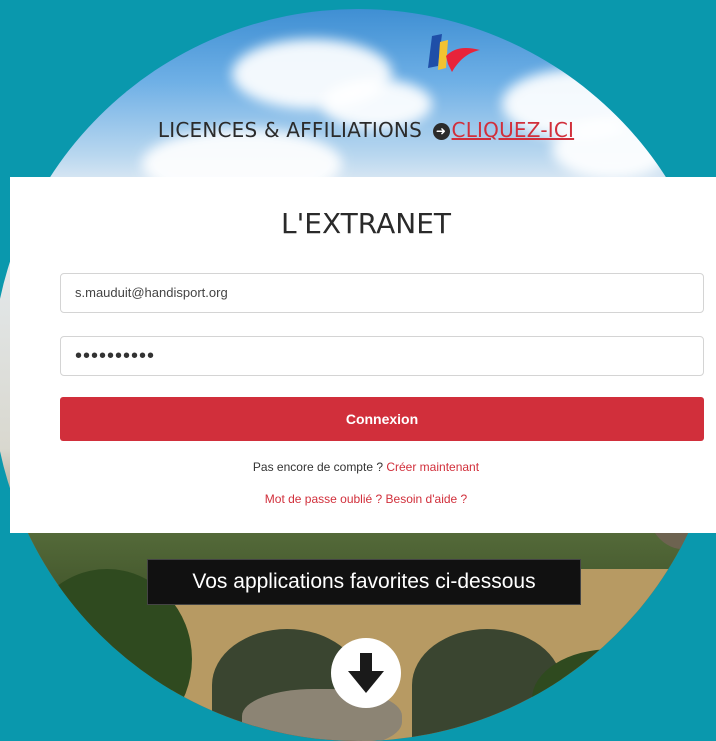  I want to click on favorites-caption: Vos applications favorites ci-dessous, so click(364, 582).